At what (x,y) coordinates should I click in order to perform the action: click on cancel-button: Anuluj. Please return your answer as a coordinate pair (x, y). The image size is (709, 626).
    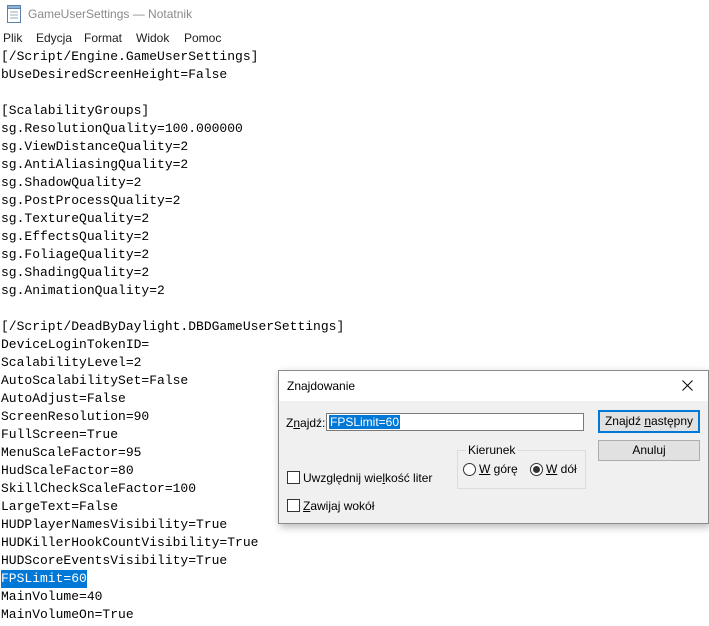
    Looking at the image, I should click on (649, 450).